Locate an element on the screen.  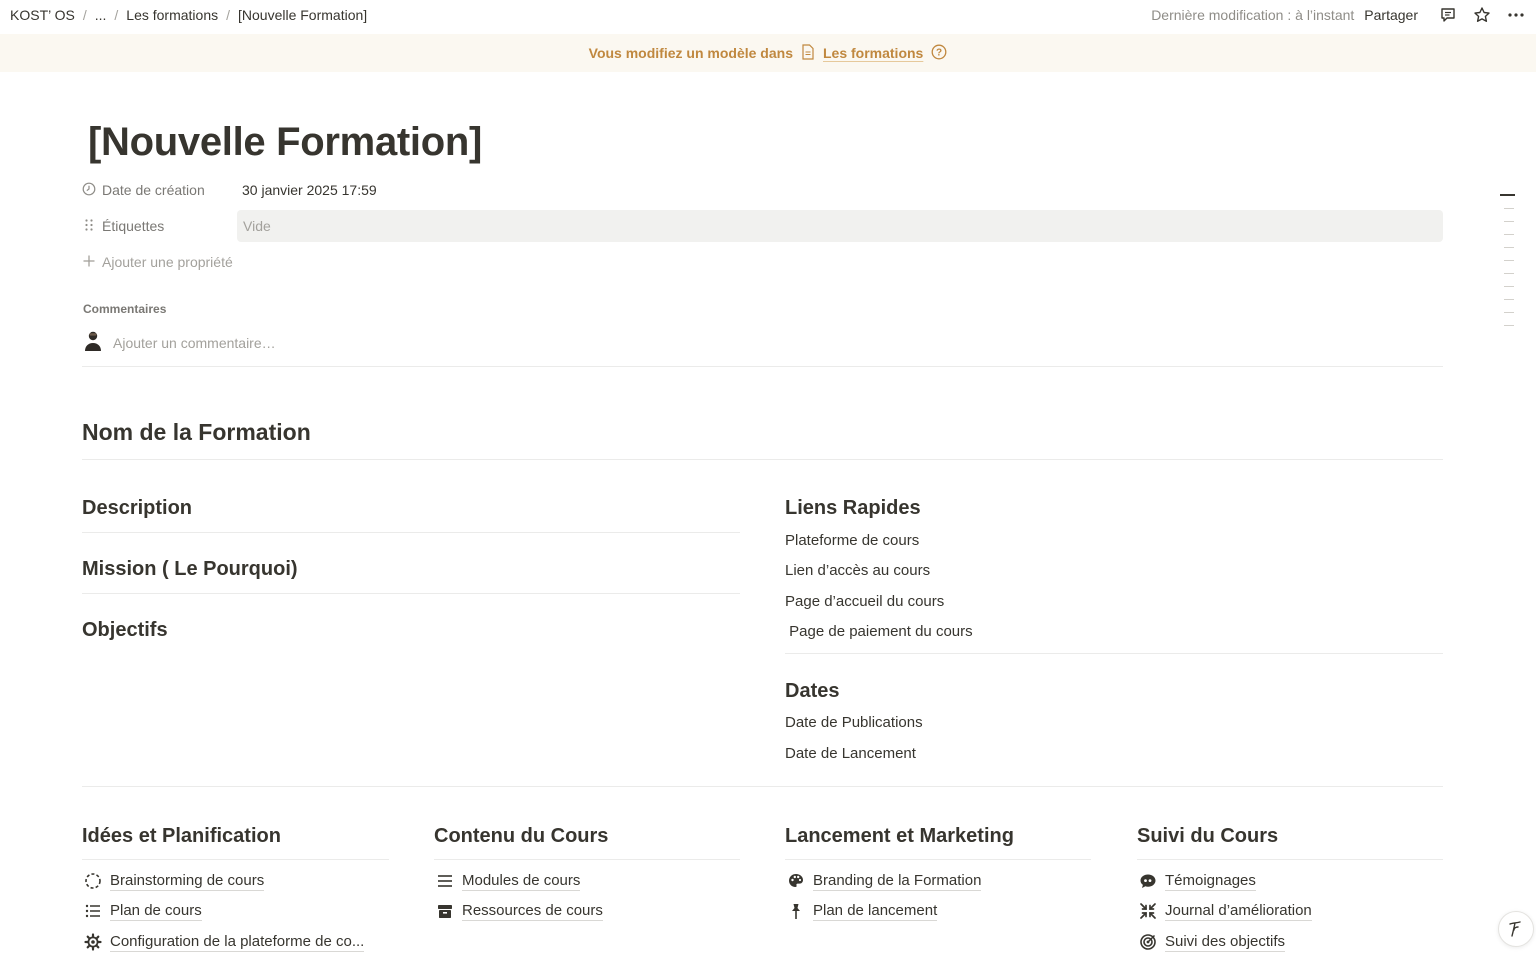
heading-idees-planification: Idées et Planification is located at coordinates (181, 836).